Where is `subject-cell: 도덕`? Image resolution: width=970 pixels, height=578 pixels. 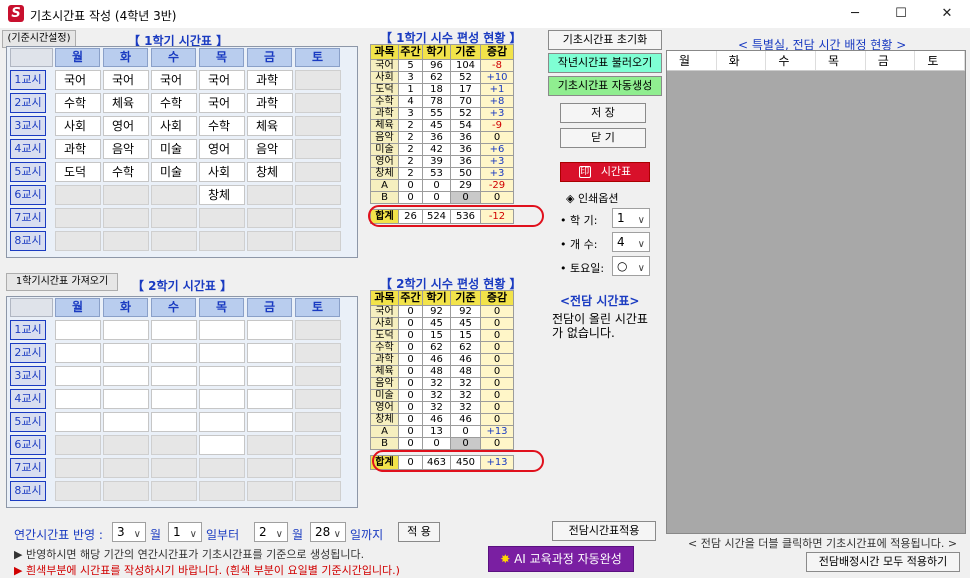 subject-cell: 도덕 is located at coordinates (384, 89).